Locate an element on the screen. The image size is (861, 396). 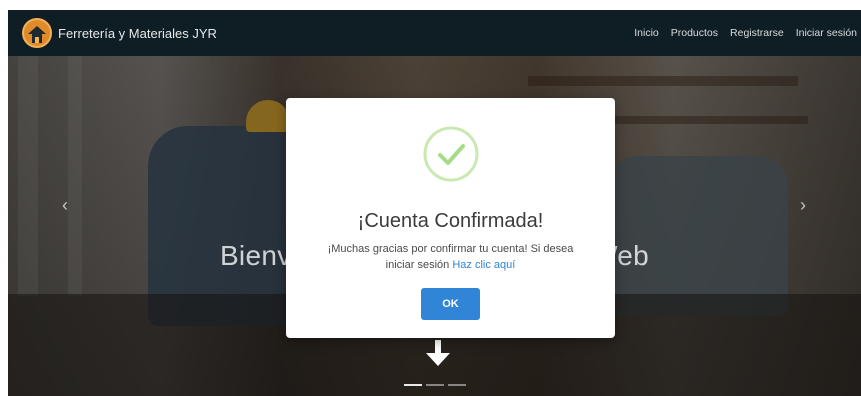
carousel-indicators is located at coordinates (437, 385).